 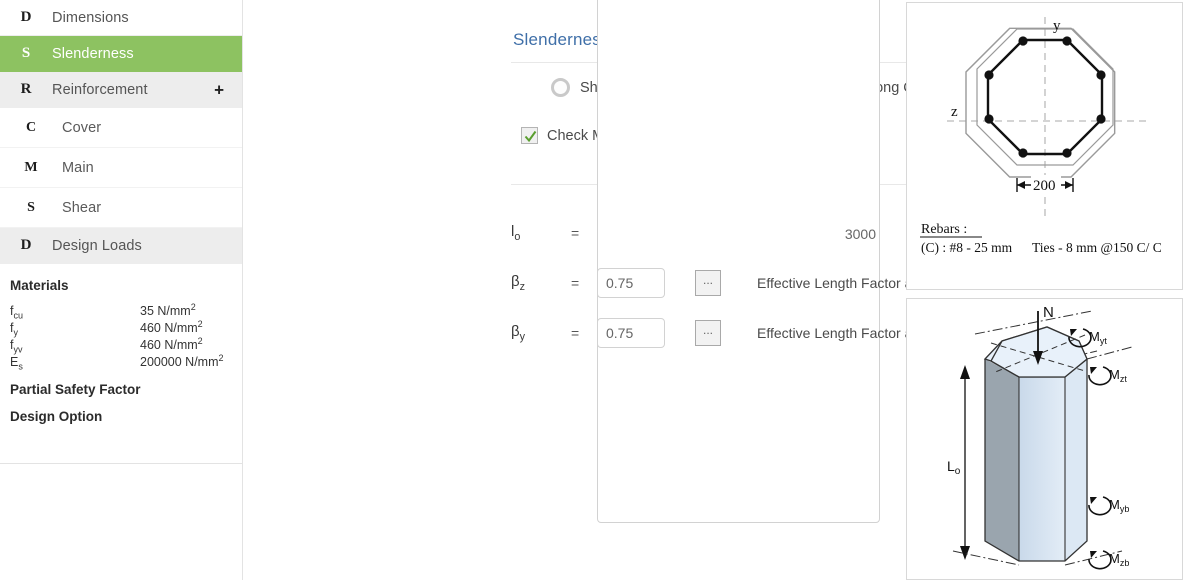 I want to click on design-option-link: Design Option, so click(x=126, y=416).